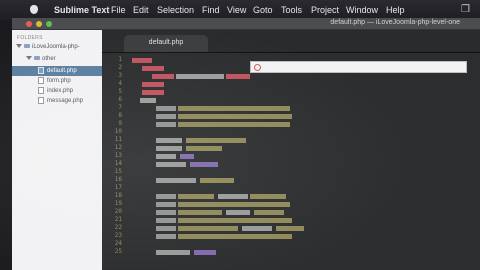 This screenshot has width=480, height=270. Describe the element at coordinates (358, 67) in the screenshot. I see `autocomplete-input-popup` at that location.